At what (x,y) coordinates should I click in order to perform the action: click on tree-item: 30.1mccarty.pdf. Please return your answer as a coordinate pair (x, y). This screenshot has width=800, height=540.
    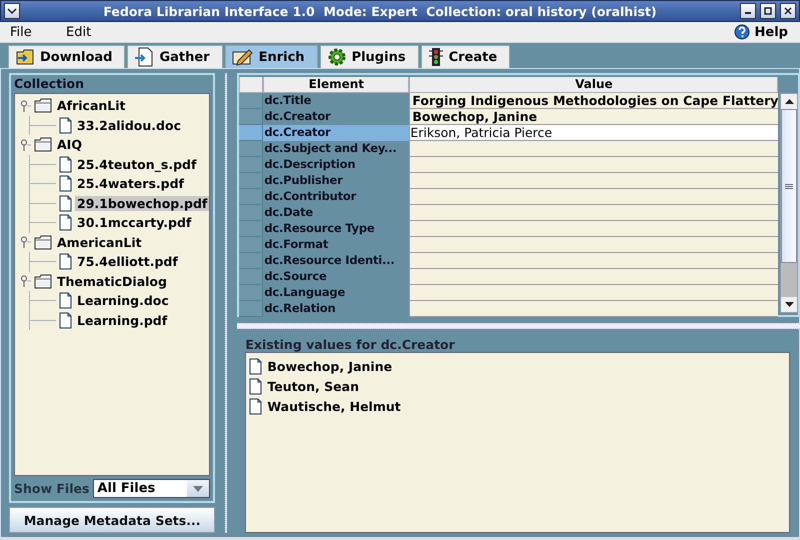
    Looking at the image, I should click on (134, 222).